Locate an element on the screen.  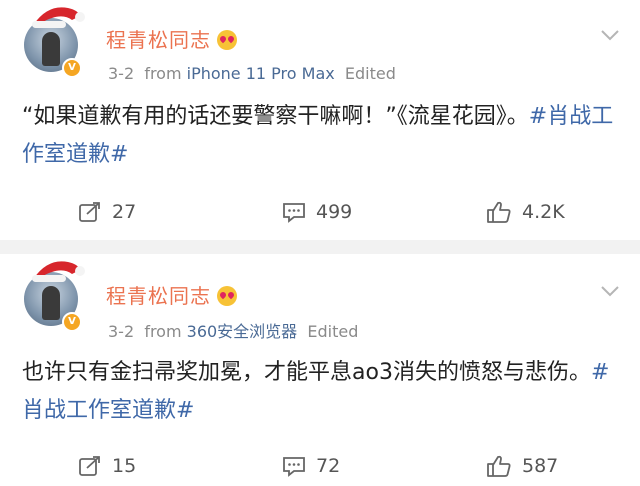
action-bar: 15 72 587 is located at coordinates (320, 466).